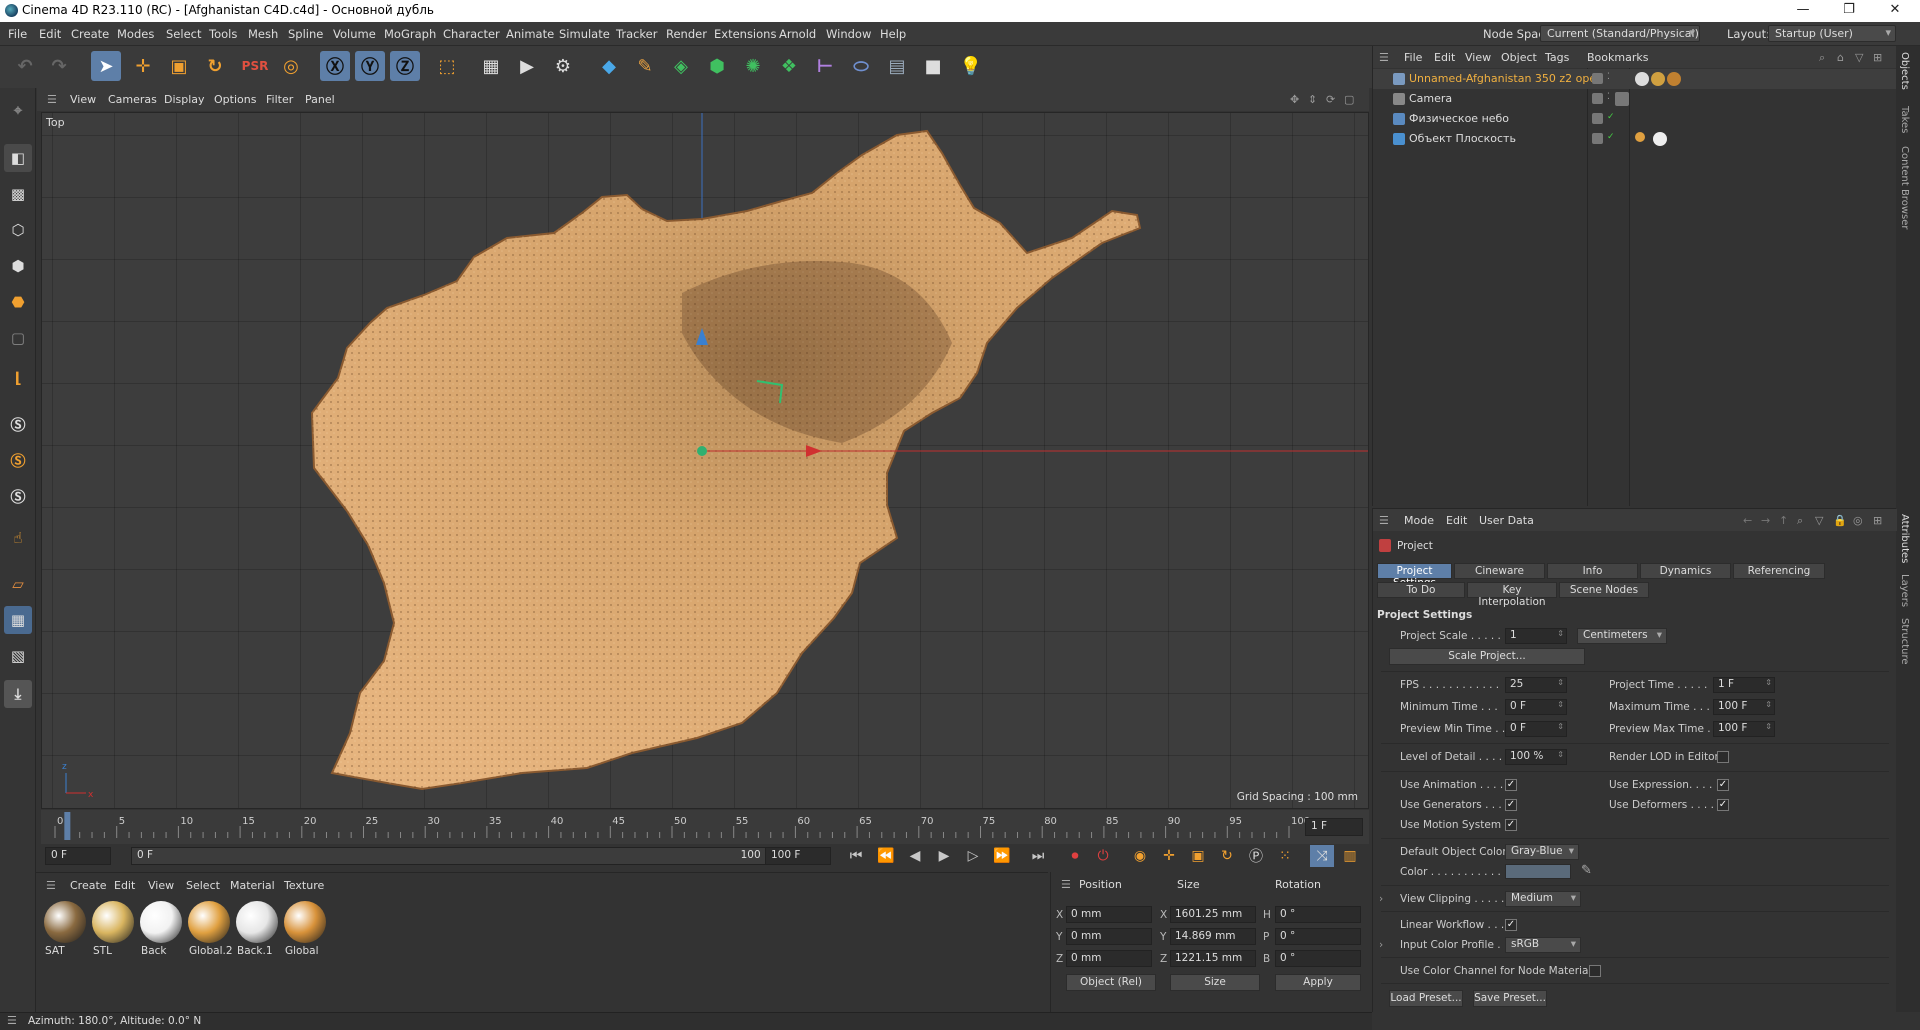 This screenshot has width=1920, height=1030. Describe the element at coordinates (1800, 521) in the screenshot. I see `attr-search-icon: ⌕` at that location.